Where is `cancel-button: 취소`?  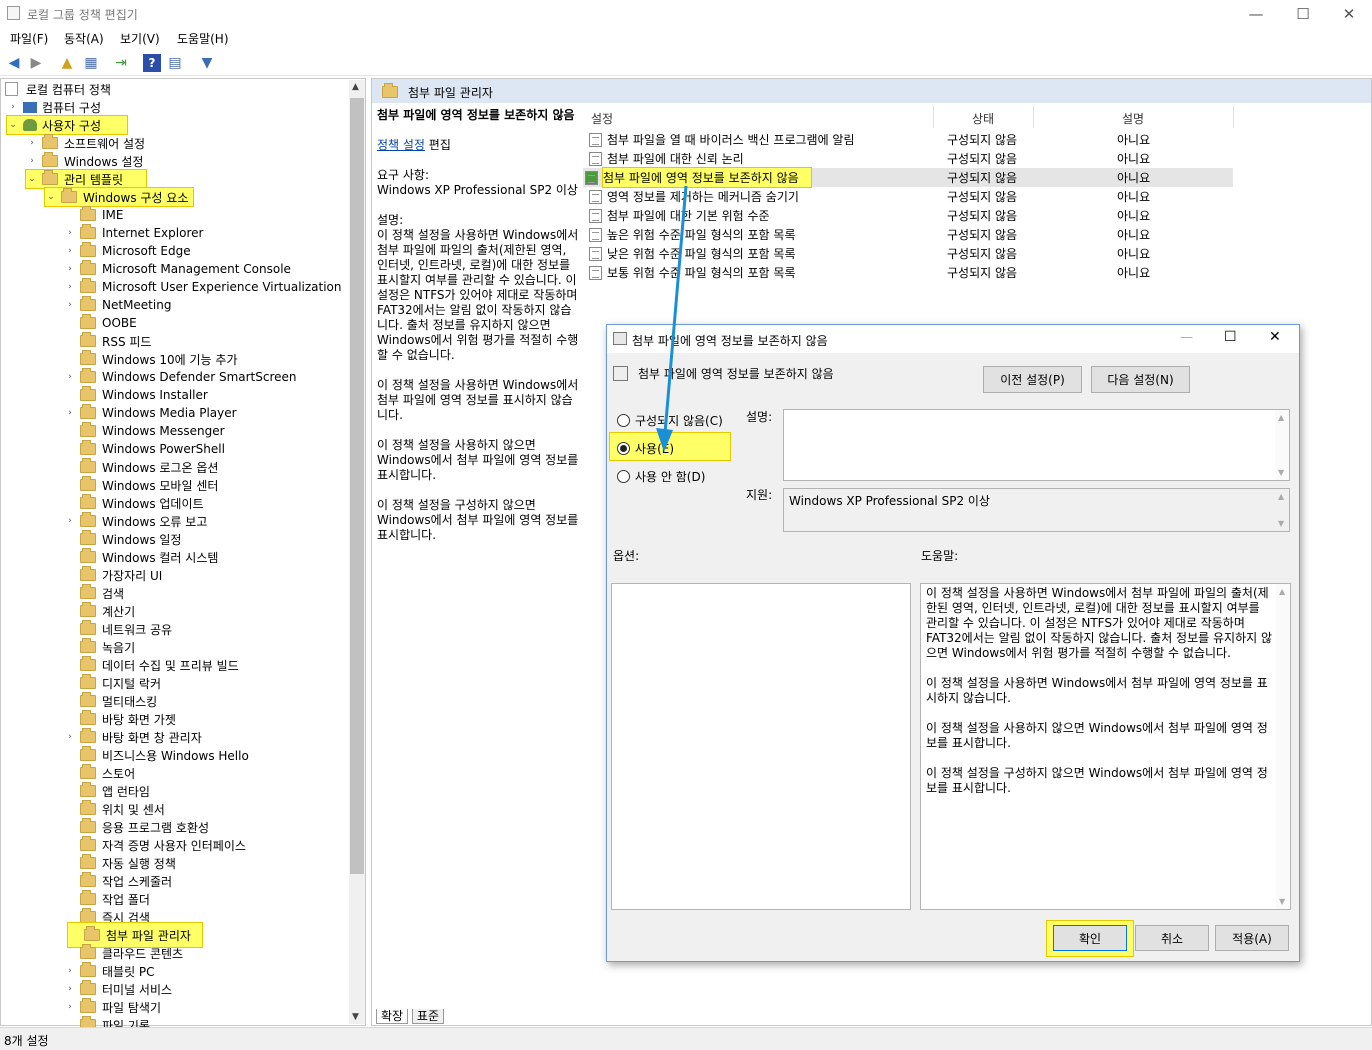 cancel-button: 취소 is located at coordinates (1172, 938).